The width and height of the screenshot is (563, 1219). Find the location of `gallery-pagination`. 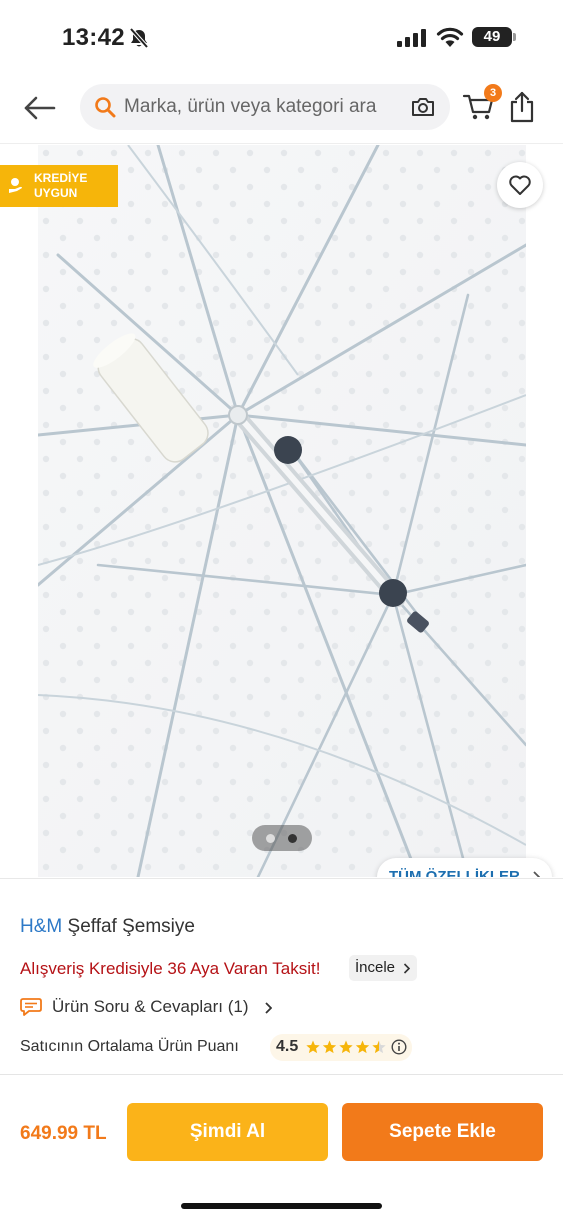

gallery-pagination is located at coordinates (282, 838).